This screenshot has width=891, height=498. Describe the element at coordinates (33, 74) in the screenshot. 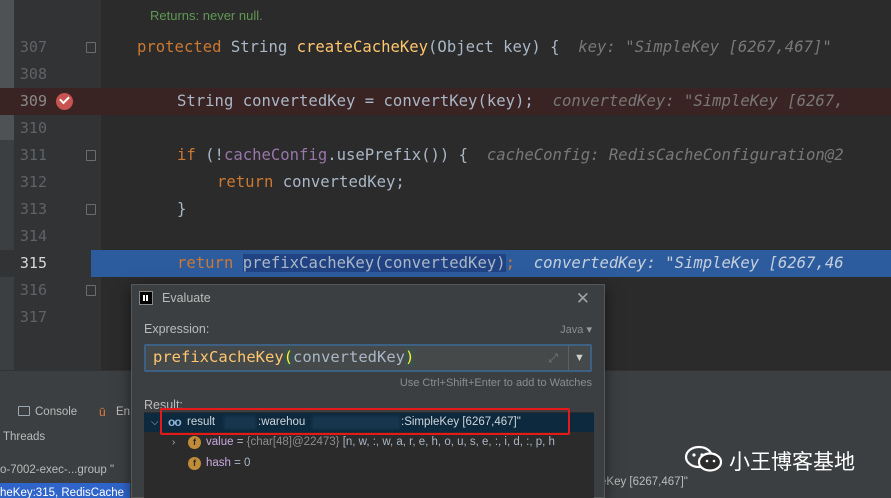

I see `line-number: 308` at that location.